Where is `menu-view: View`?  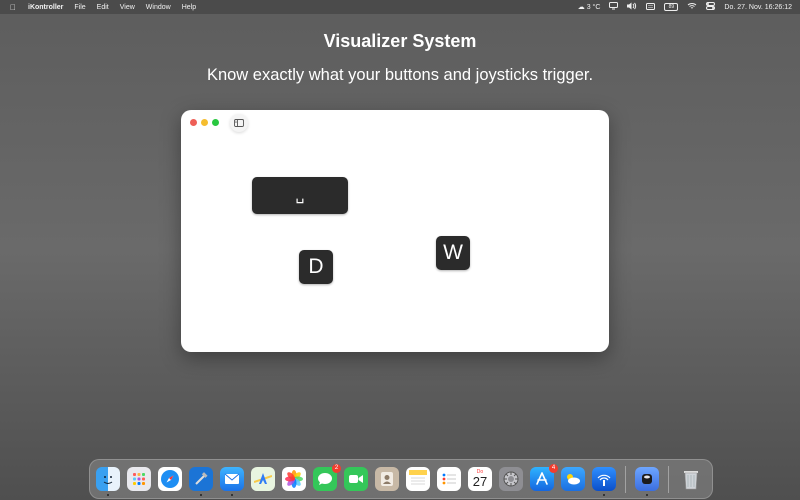
menu-view: View is located at coordinates (127, 7).